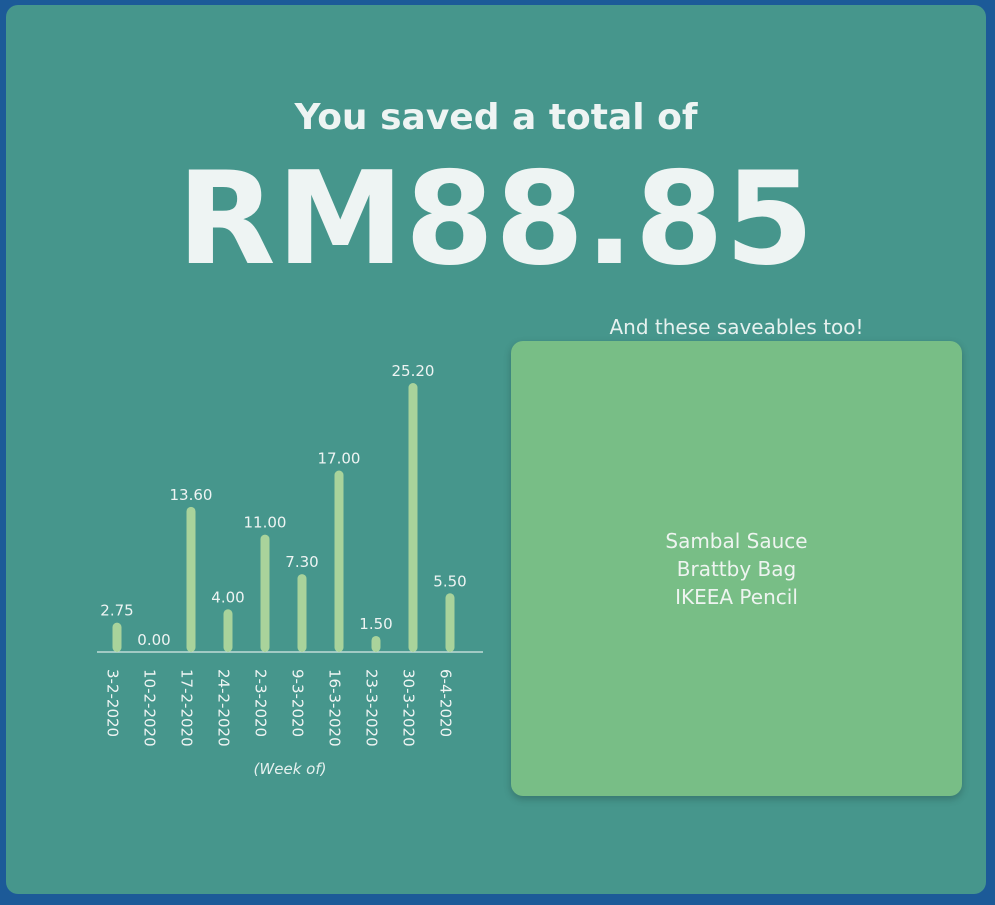 The height and width of the screenshot is (905, 995). What do you see at coordinates (265, 523) in the screenshot?
I see `bar-value-label: 11.00` at bounding box center [265, 523].